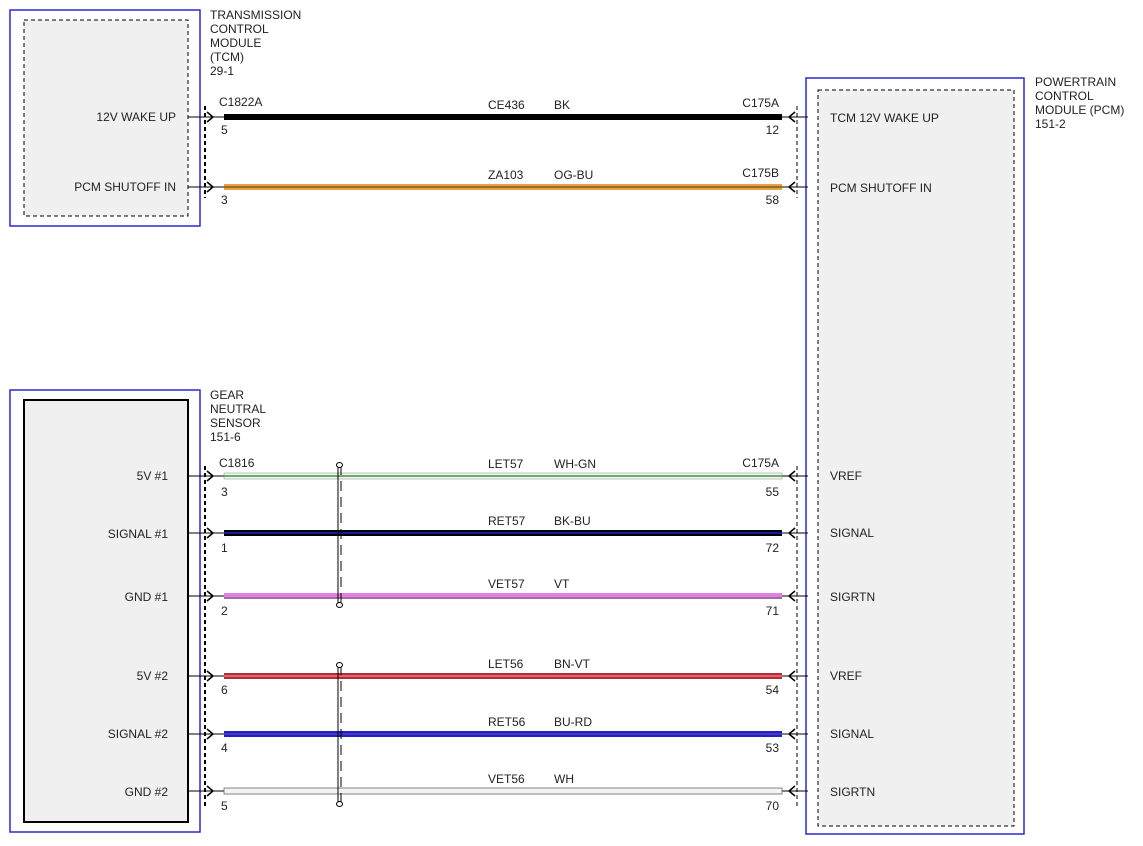 This screenshot has width=1143, height=846. Describe the element at coordinates (773, 130) in the screenshot. I see `wire-right-pin: 12` at that location.